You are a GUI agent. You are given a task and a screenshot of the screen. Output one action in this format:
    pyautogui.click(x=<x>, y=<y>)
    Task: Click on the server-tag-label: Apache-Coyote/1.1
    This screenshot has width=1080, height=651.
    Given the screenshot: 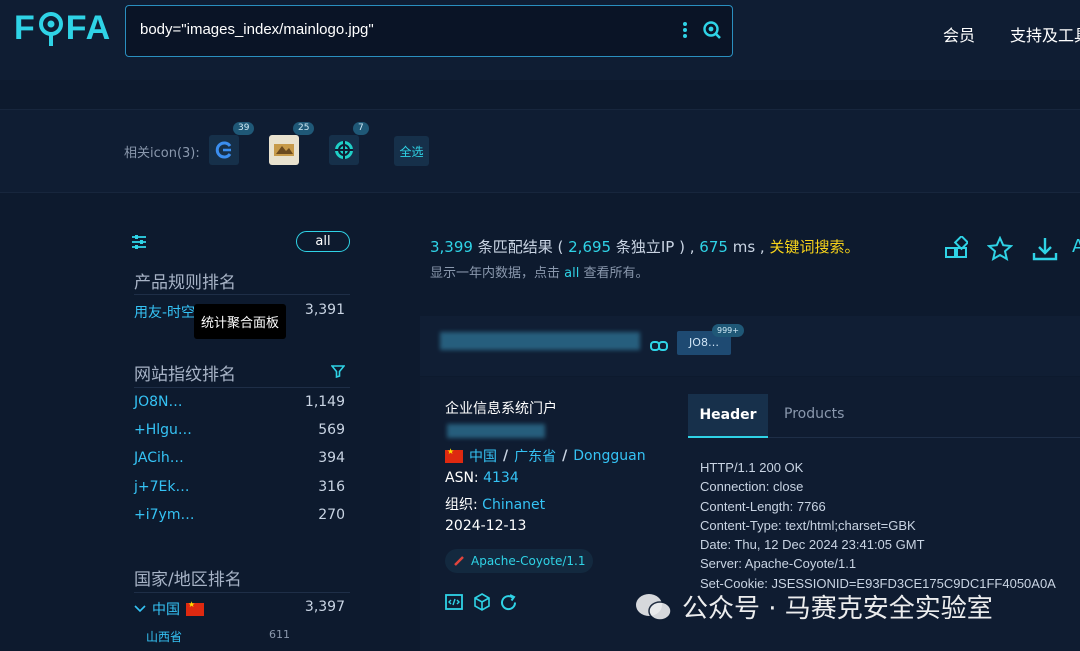 What is the action you would take?
    pyautogui.click(x=528, y=561)
    